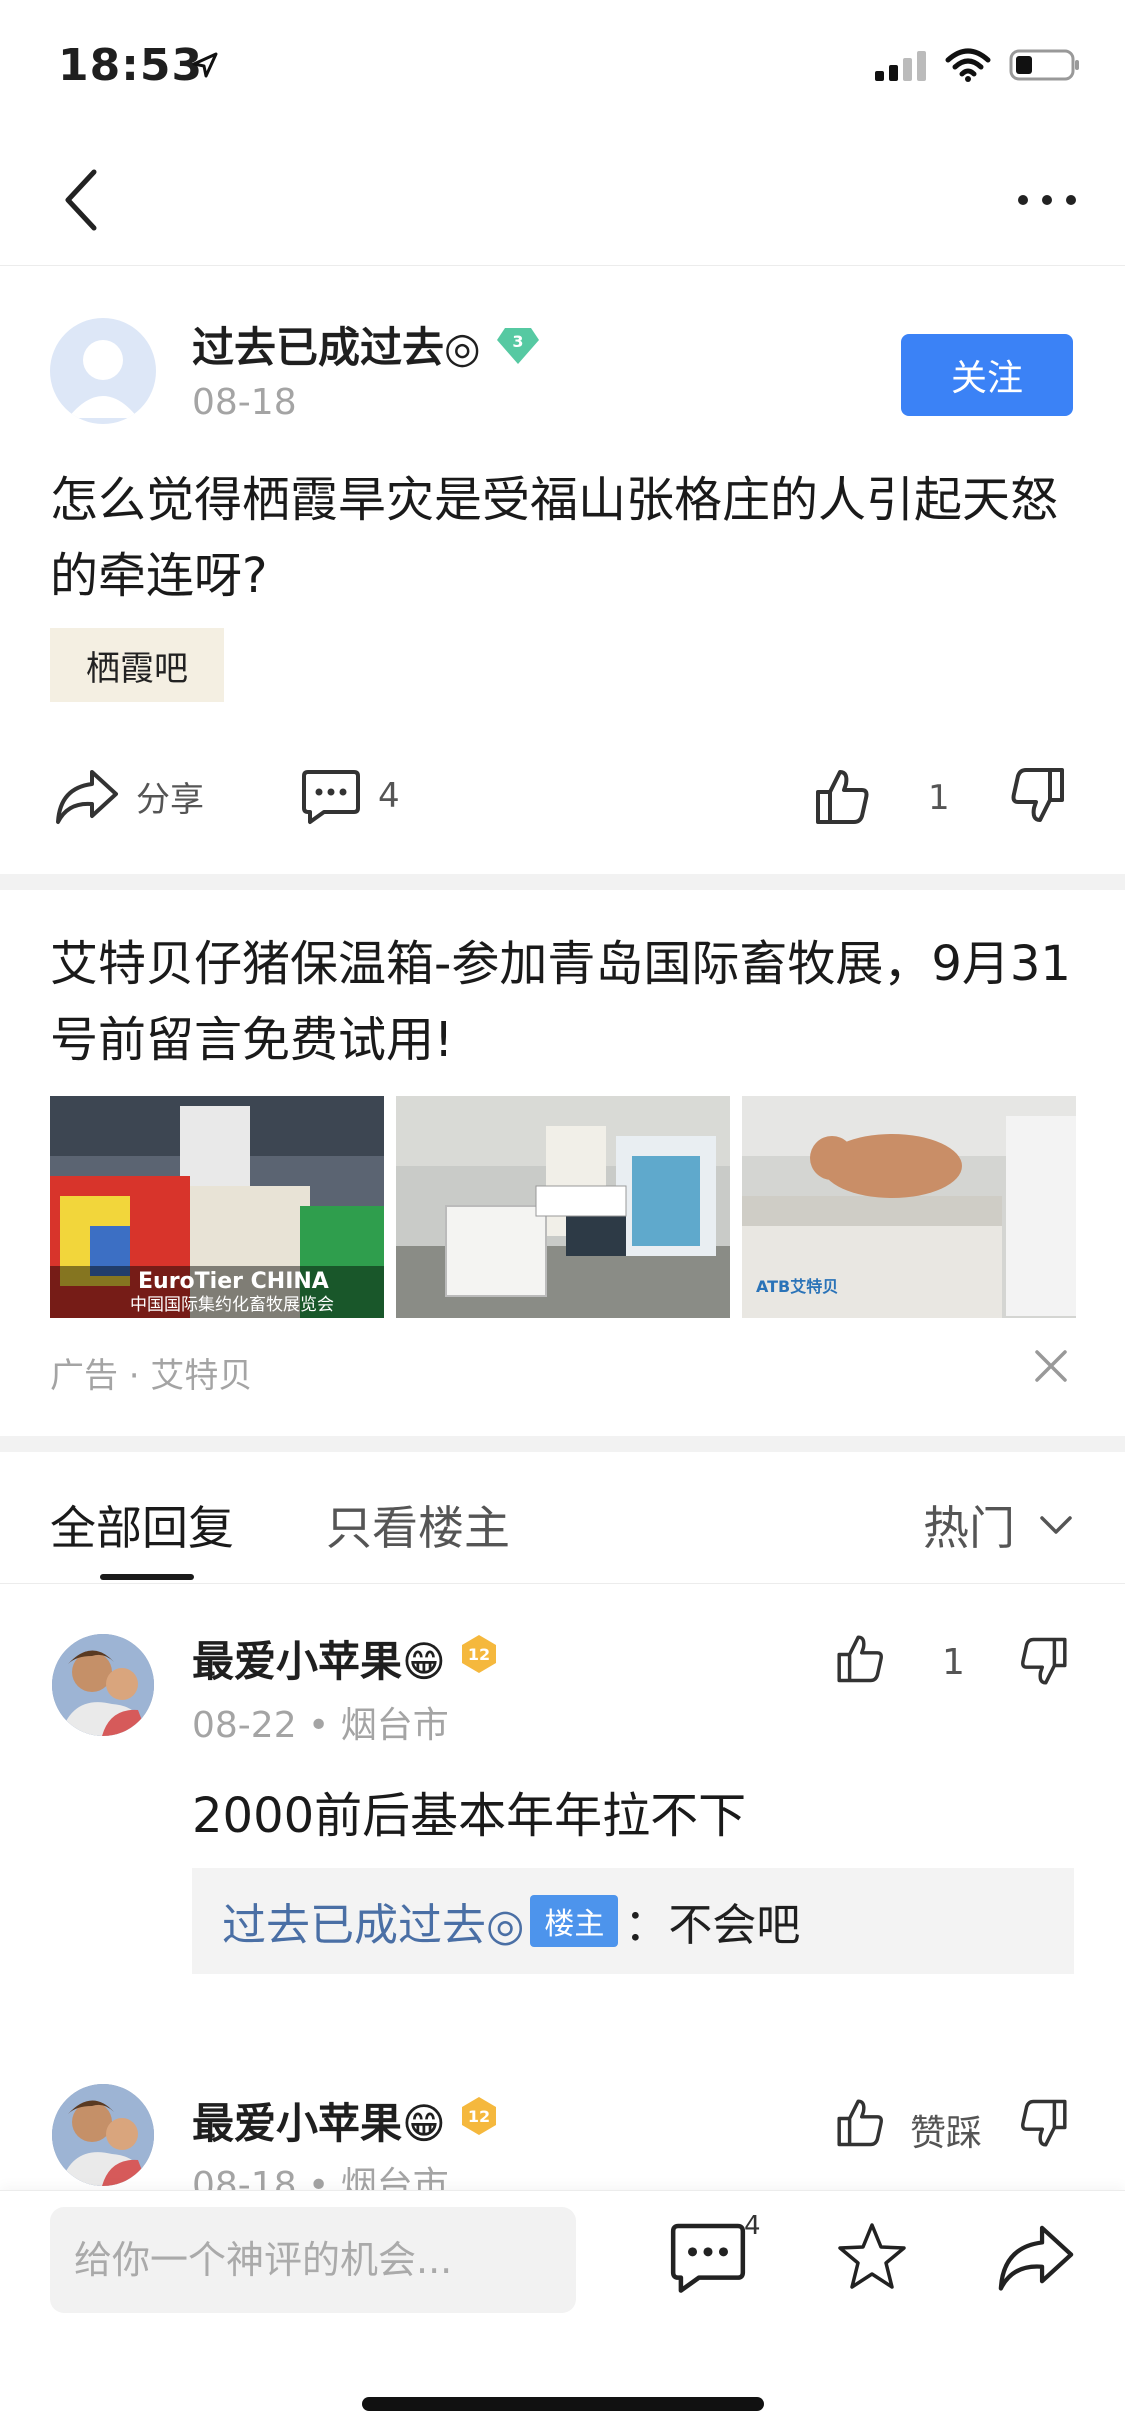 This screenshot has width=1125, height=2436. I want to click on status-indicators, so click(978, 67).